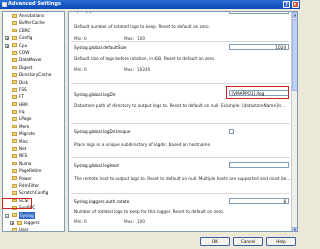  What do you see at coordinates (33, 67) in the screenshot?
I see `tree-item: Digest` at bounding box center [33, 67].